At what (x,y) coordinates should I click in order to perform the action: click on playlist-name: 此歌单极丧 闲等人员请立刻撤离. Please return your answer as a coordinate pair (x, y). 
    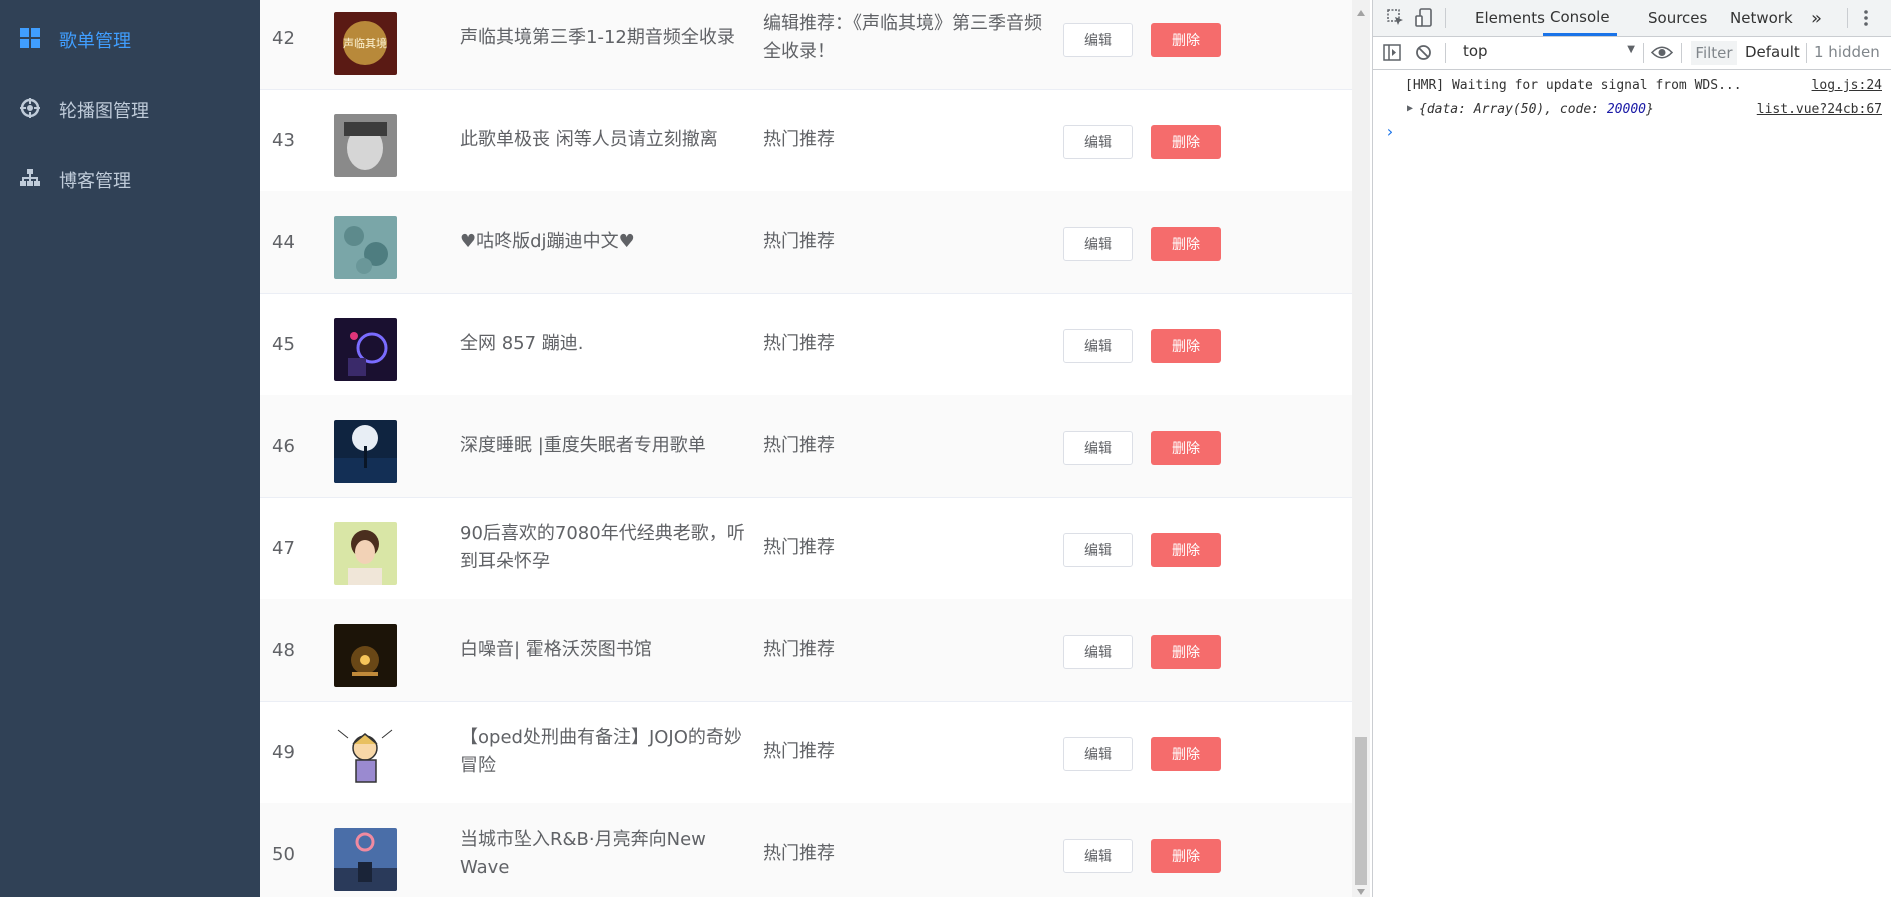
    Looking at the image, I should click on (589, 139).